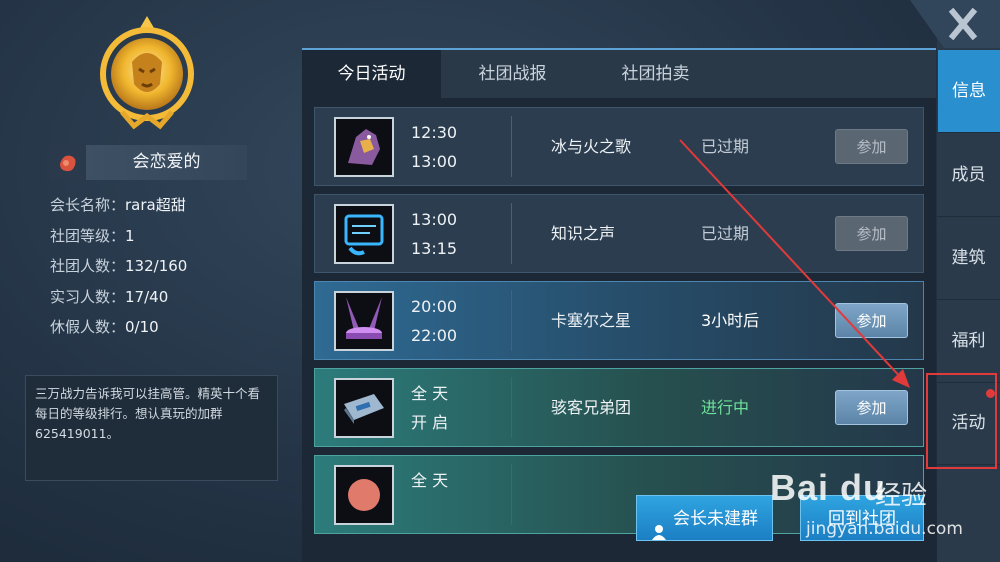 The height and width of the screenshot is (562, 1000). Describe the element at coordinates (166, 162) in the screenshot. I see `guild-name: 会恋爱的` at that location.